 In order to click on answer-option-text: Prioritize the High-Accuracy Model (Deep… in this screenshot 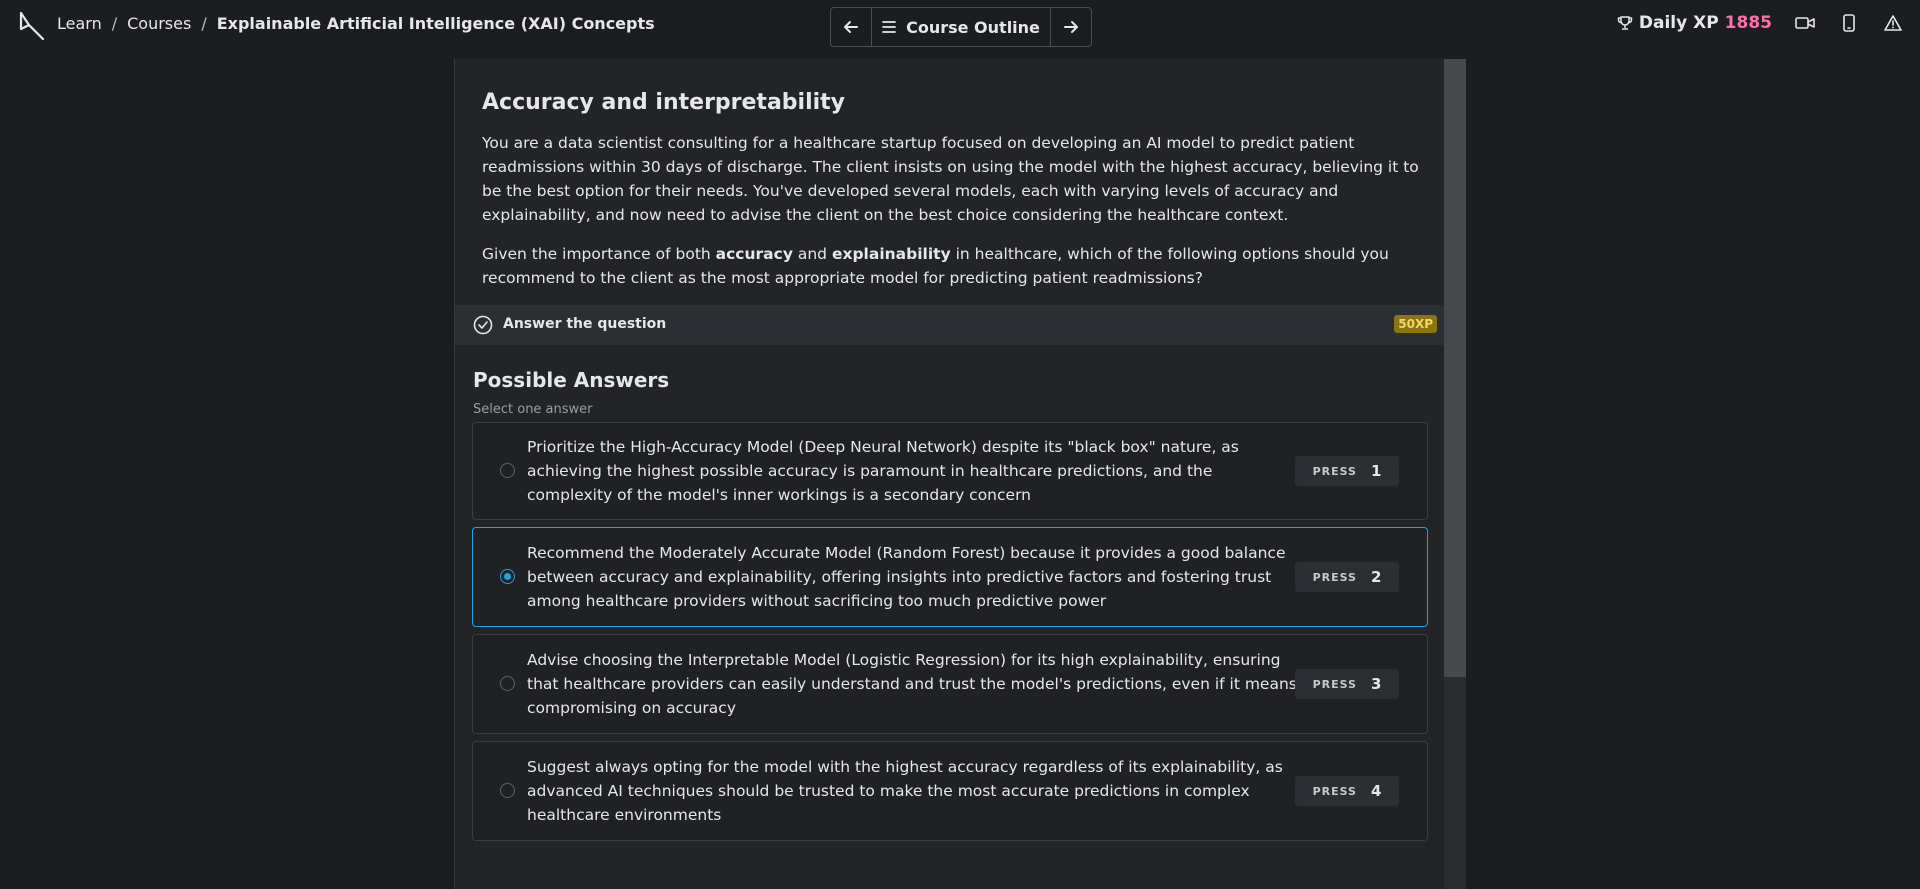, I will do `click(883, 471)`.